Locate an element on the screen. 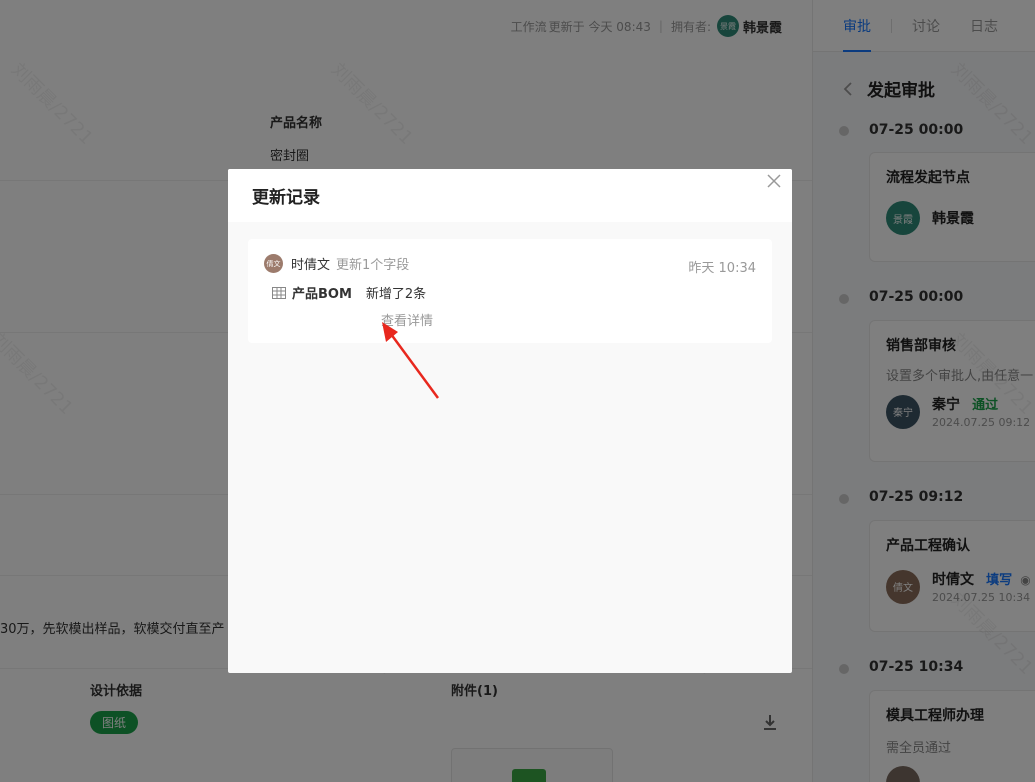  modal-header: 更新记录 is located at coordinates (510, 195).